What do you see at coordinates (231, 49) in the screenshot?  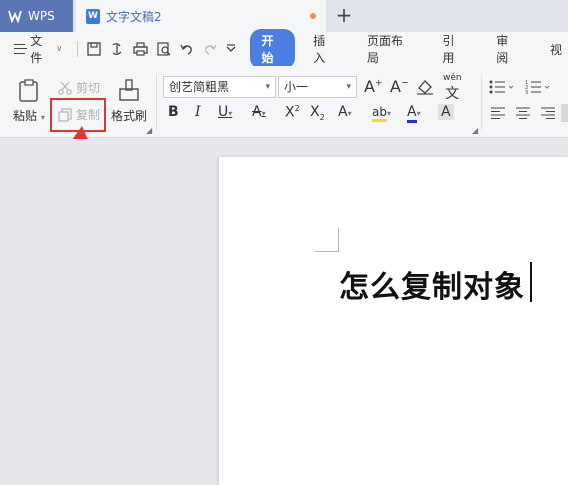 I see `customize-toolbar-icon` at bounding box center [231, 49].